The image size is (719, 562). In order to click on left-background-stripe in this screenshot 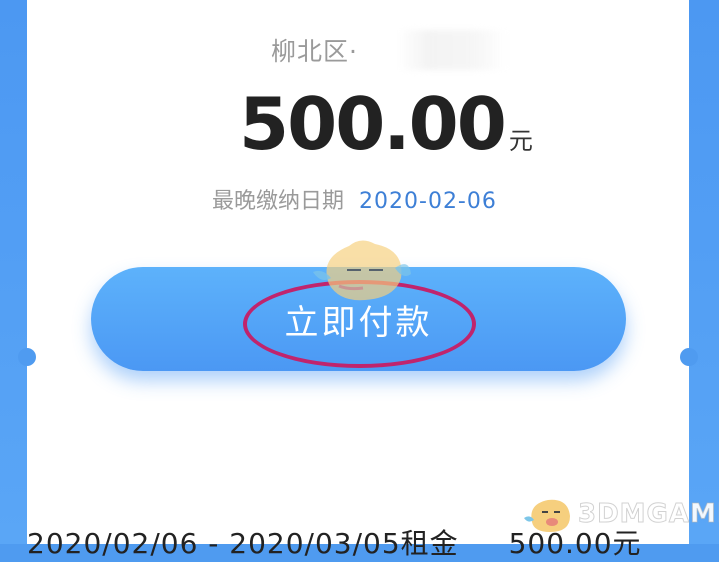, I will do `click(13, 272)`.